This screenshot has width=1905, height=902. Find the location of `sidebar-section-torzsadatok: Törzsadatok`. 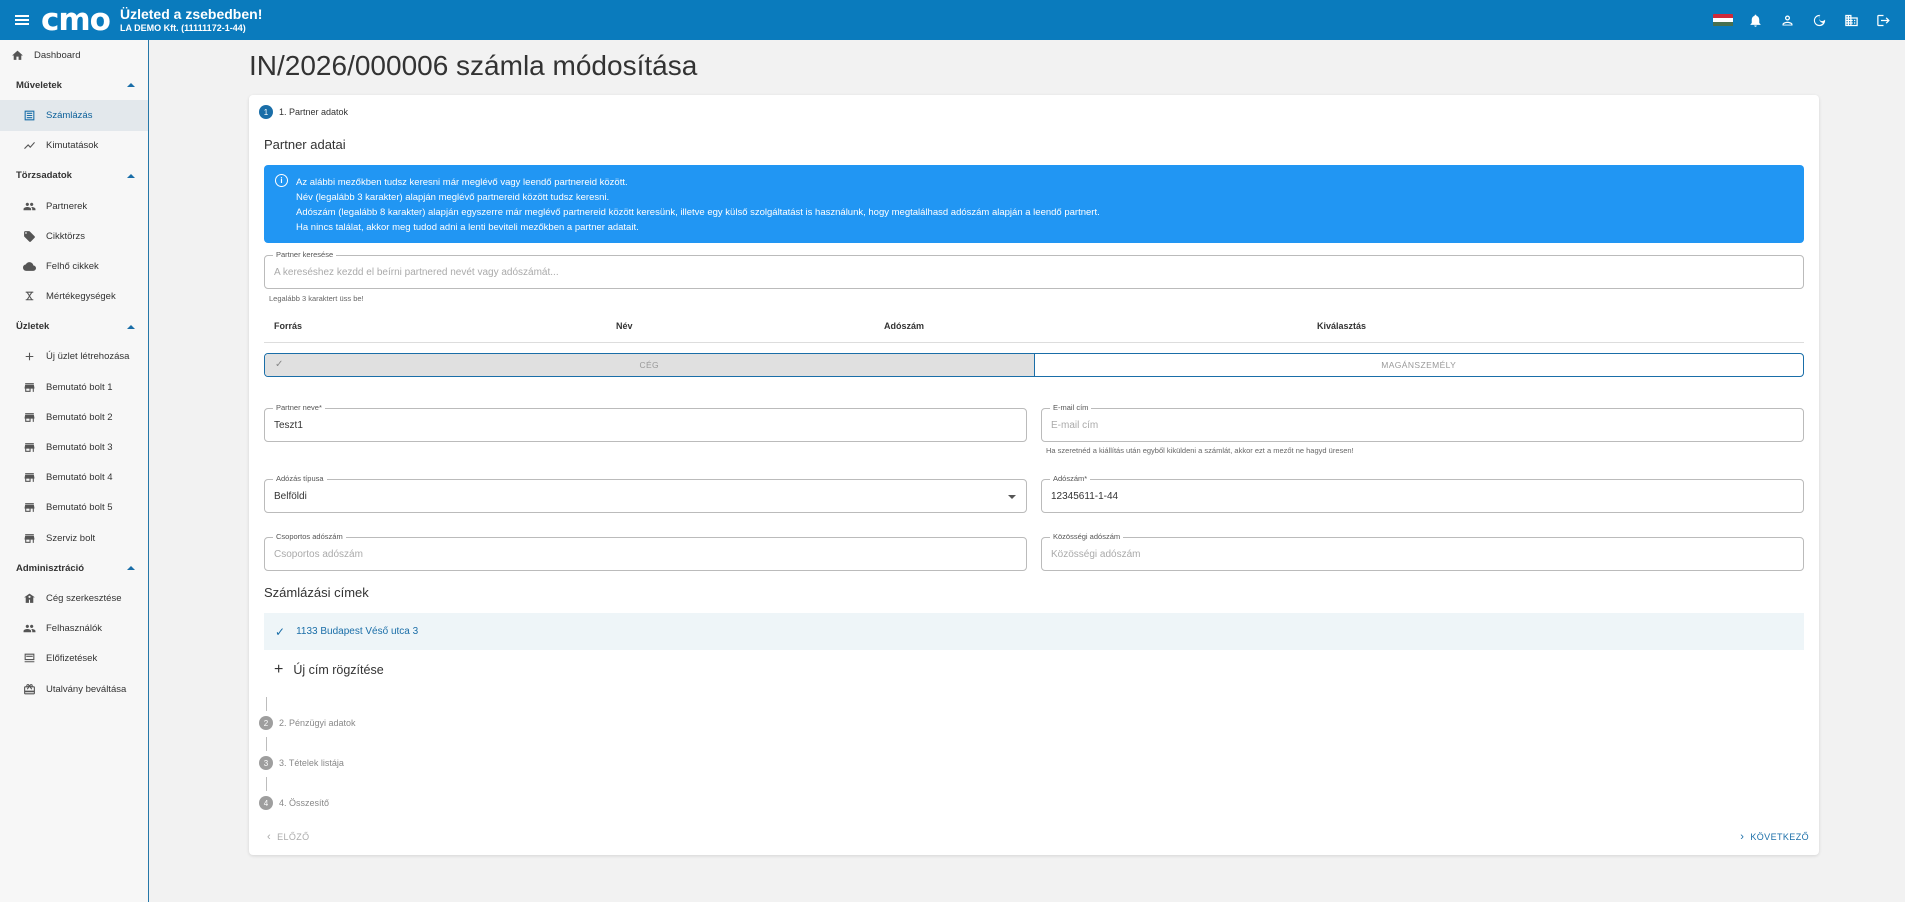

sidebar-section-torzsadatok: Törzsadatok is located at coordinates (74, 176).